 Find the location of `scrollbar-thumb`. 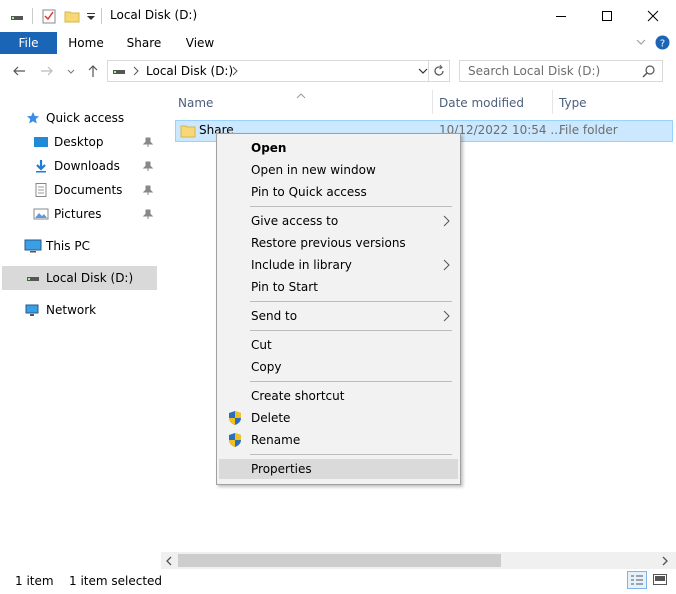

scrollbar-thumb is located at coordinates (339, 560).